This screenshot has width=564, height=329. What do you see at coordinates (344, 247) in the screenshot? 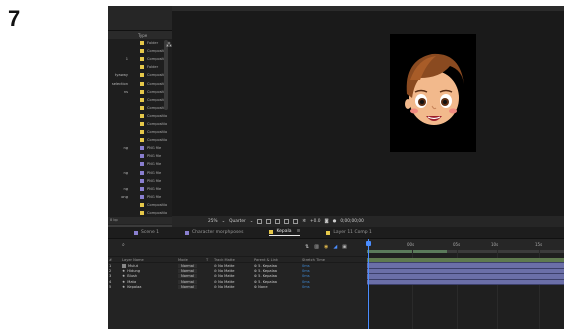
I see `composition-flowchart-icon: ▣` at bounding box center [344, 247].